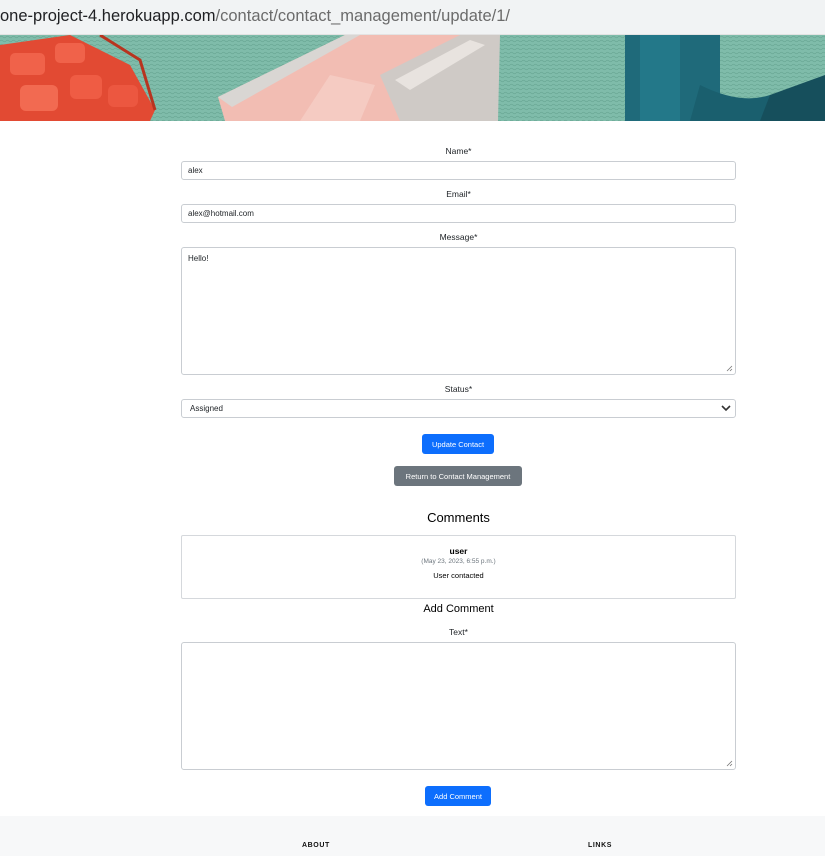 Image resolution: width=825 pixels, height=856 pixels. Describe the element at coordinates (458, 213) in the screenshot. I see `email-input: alex@hotmail.com` at that location.